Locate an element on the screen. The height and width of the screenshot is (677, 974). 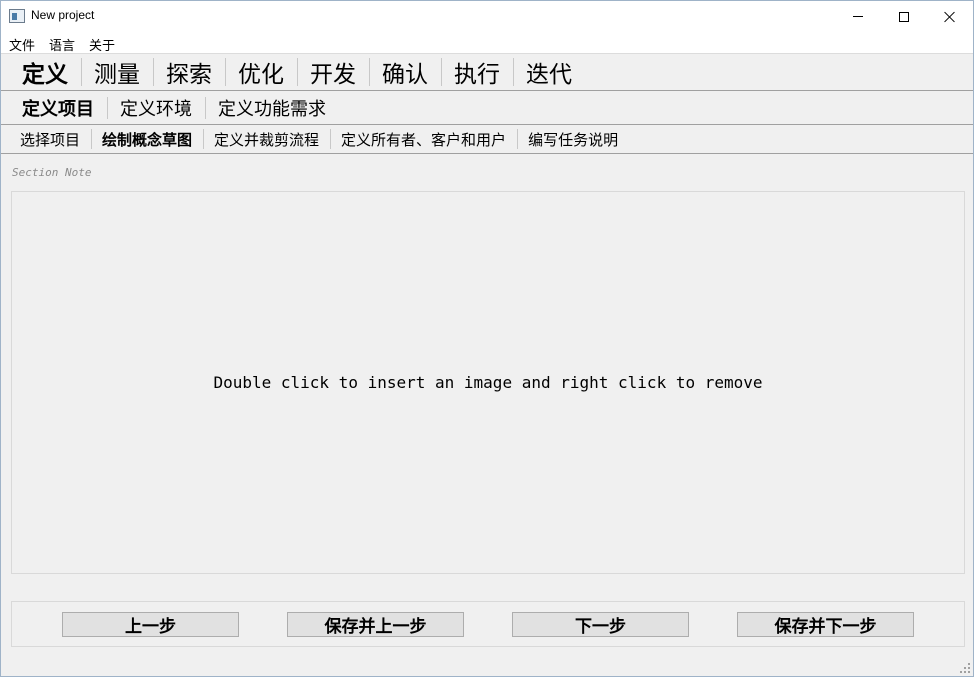
next-button: 下一步 is located at coordinates (600, 624).